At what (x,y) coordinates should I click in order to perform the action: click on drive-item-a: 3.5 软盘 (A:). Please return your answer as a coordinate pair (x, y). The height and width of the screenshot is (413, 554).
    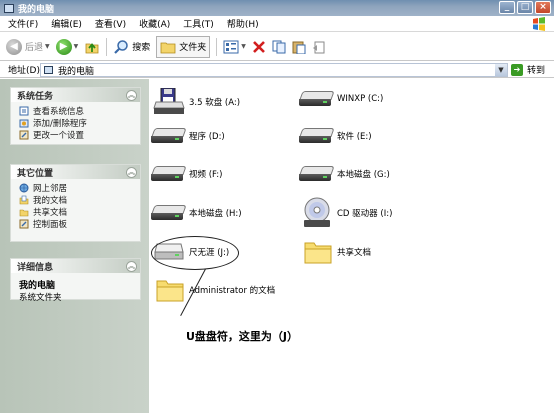
    Looking at the image, I should click on (196, 102).